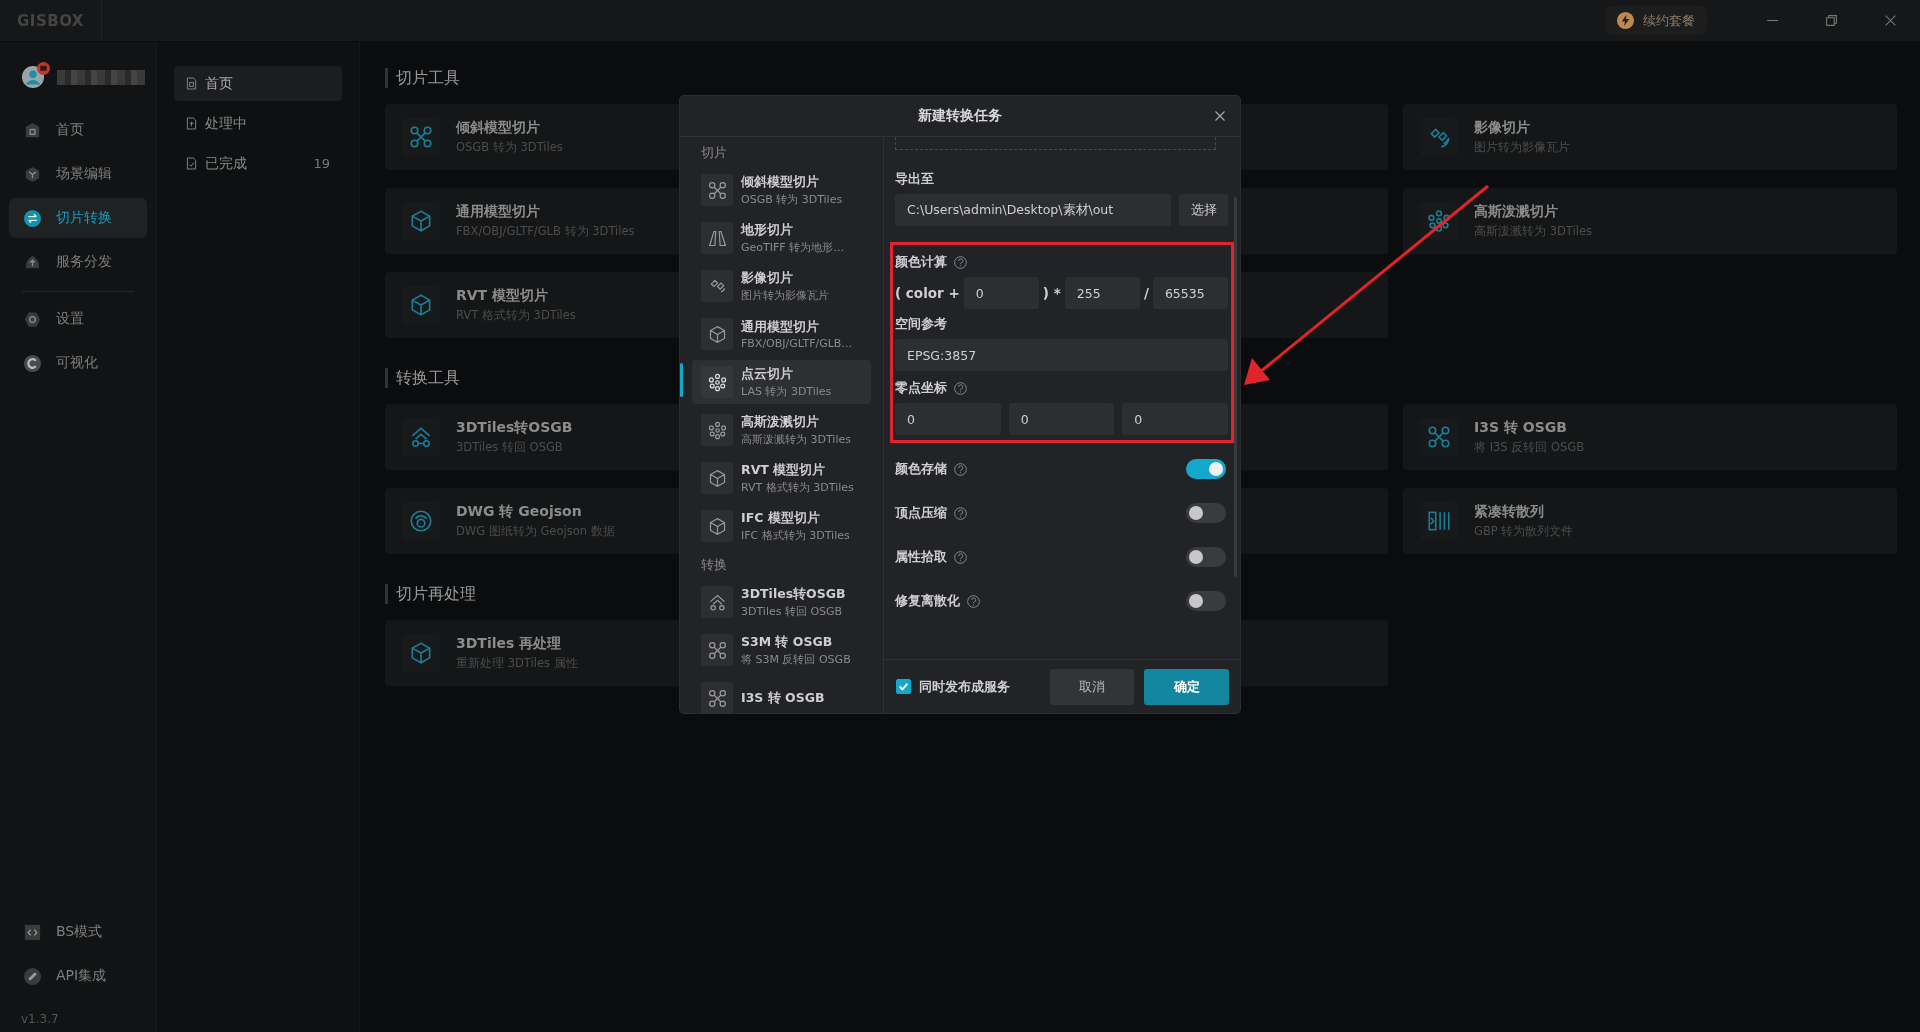  Describe the element at coordinates (921, 324) in the screenshot. I see `field-label: 空间参考` at that location.